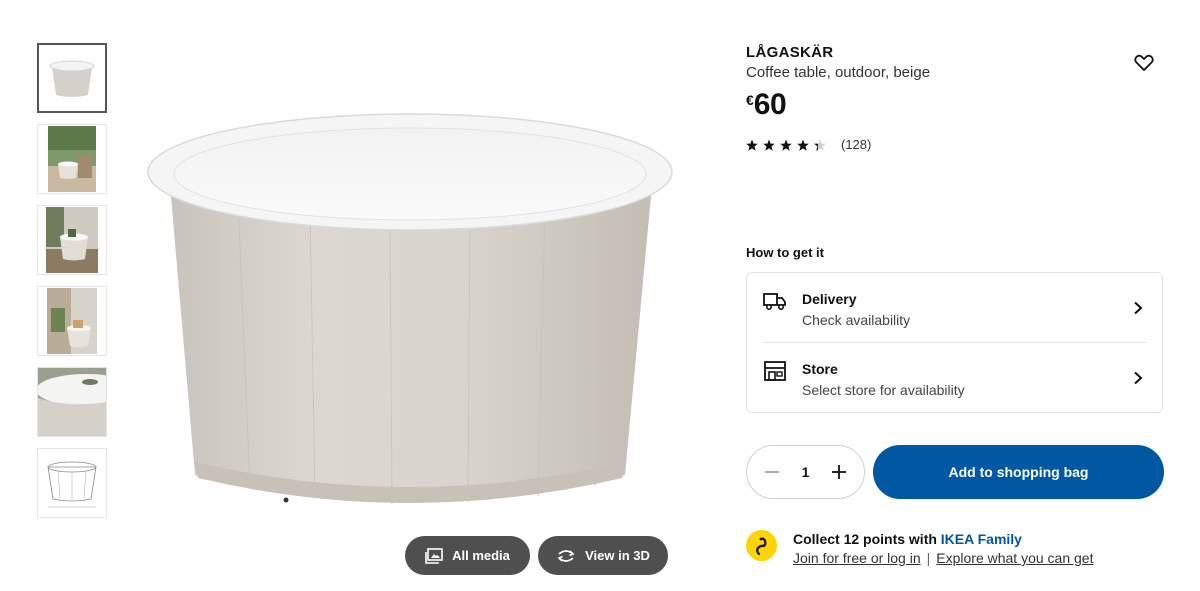  Describe the element at coordinates (761, 545) in the screenshot. I see `ikea-family-icon` at that location.